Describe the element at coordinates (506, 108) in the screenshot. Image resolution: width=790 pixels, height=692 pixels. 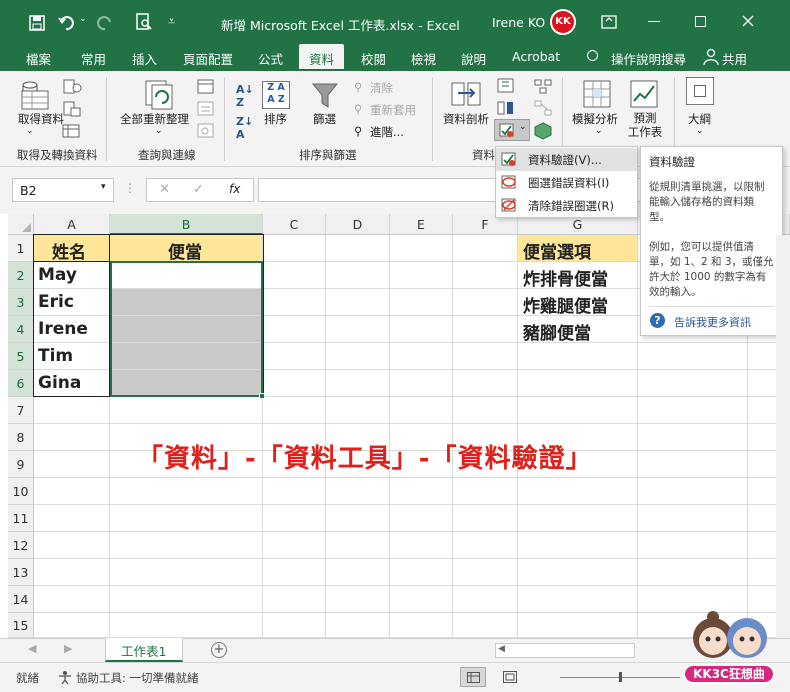
I see `remove-duplicates-icon` at that location.